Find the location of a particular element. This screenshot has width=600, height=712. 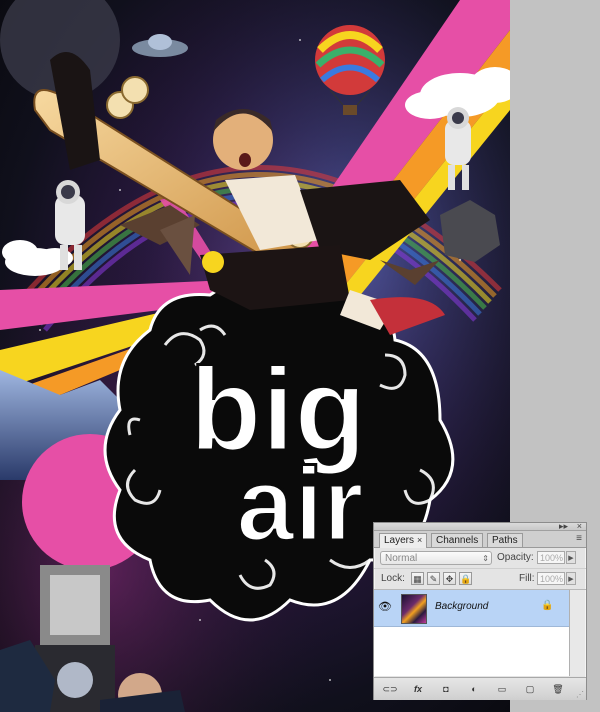

layer-name: Background is located at coordinates (462, 606).